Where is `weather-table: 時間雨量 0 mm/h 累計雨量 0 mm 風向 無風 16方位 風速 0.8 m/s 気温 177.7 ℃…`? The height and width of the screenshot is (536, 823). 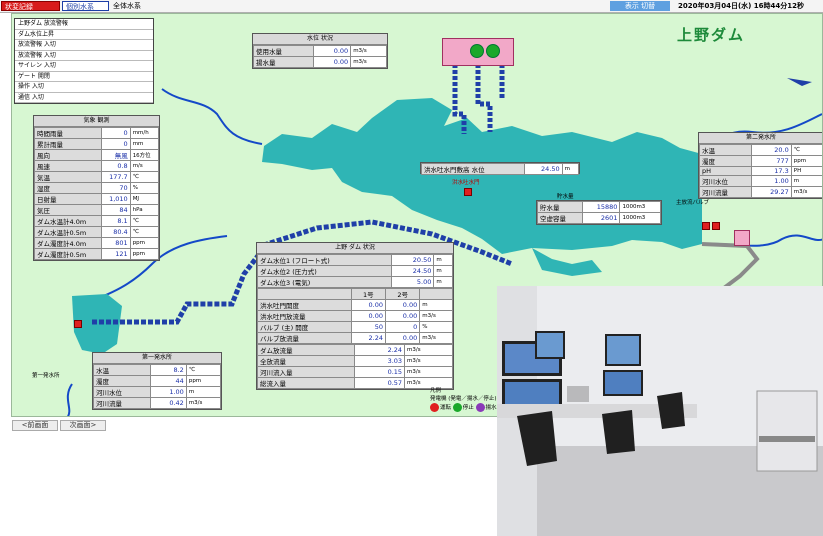
weather-table: 時間雨量 0 mm/h 累計雨量 0 mm 風向 無風 16方位 風速 0.8 m/s 気温 177.7 ℃… is located at coordinates (97, 193).